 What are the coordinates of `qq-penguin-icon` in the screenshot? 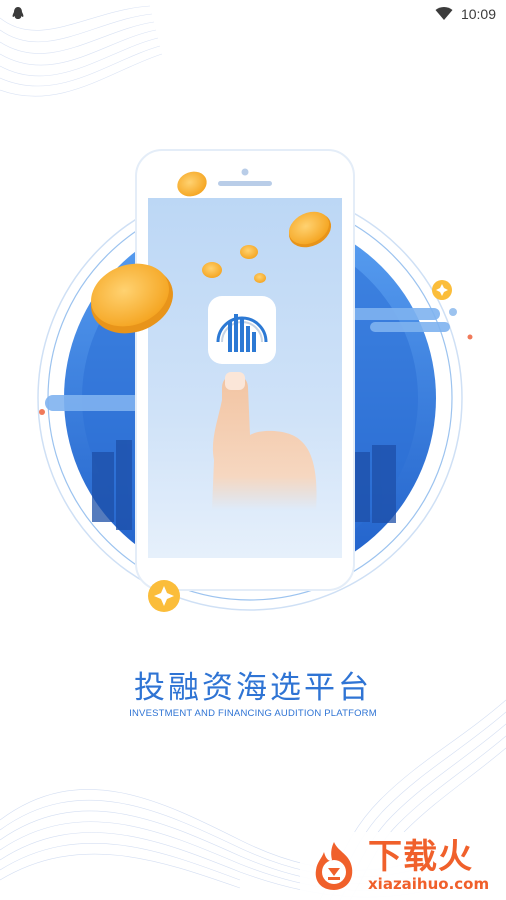 It's located at (18, 13).